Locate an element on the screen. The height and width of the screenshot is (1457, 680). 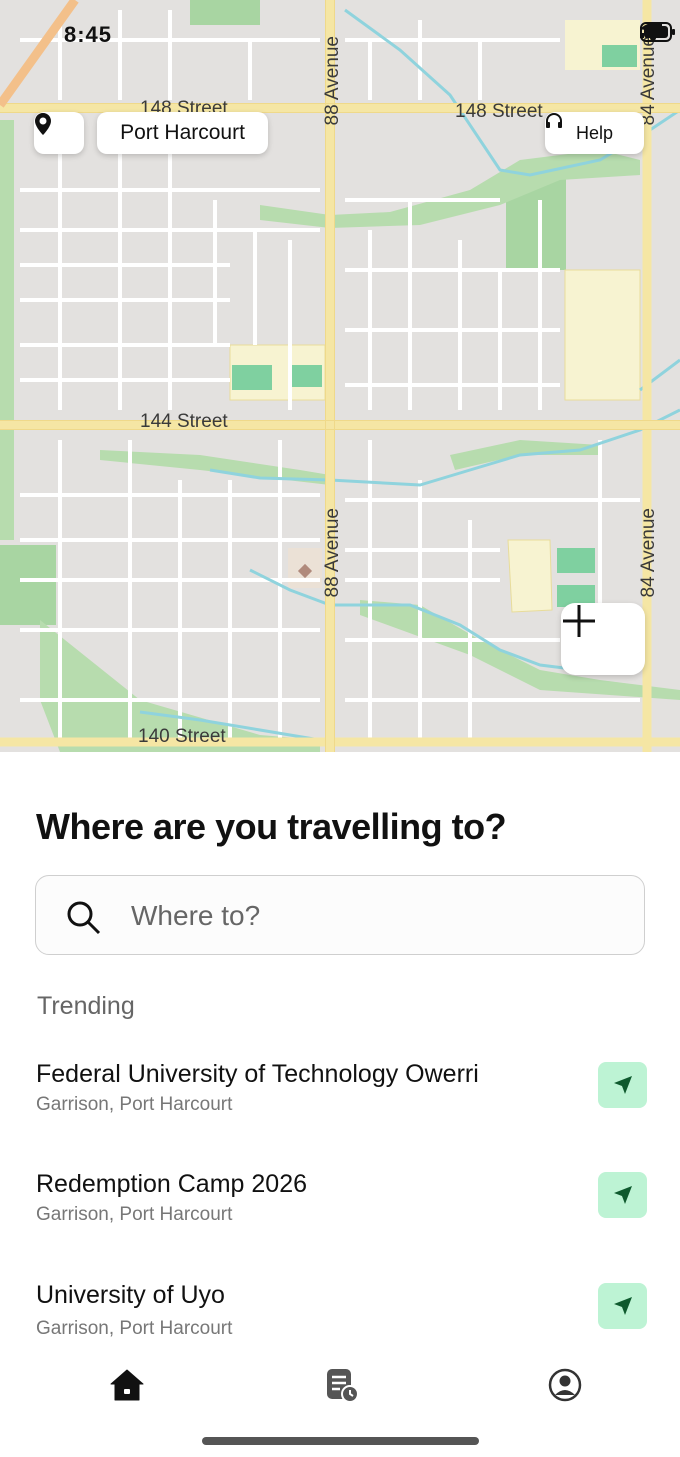
location-pin-icon is located at coordinates (43, 124).